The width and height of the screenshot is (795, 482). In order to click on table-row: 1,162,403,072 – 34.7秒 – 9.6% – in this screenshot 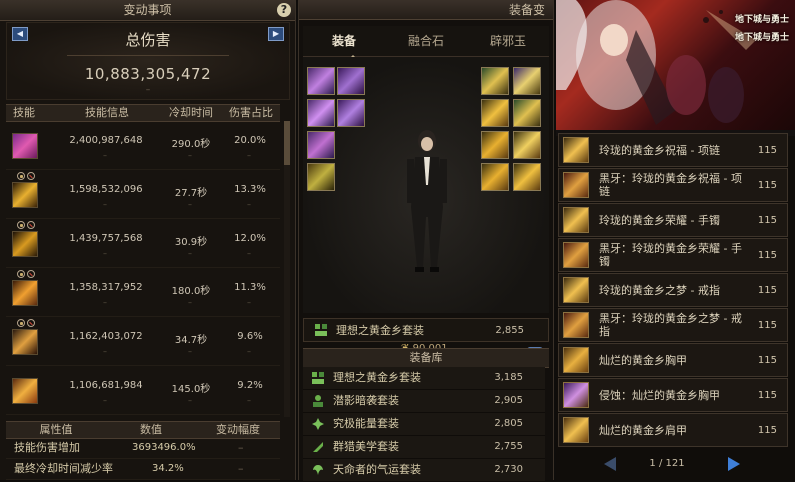, I will do `click(143, 341)`.